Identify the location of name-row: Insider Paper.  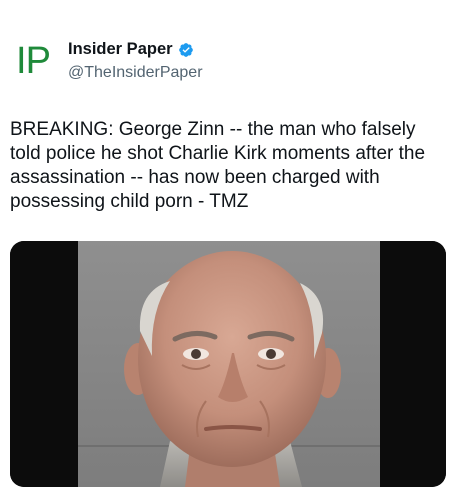
(135, 49).